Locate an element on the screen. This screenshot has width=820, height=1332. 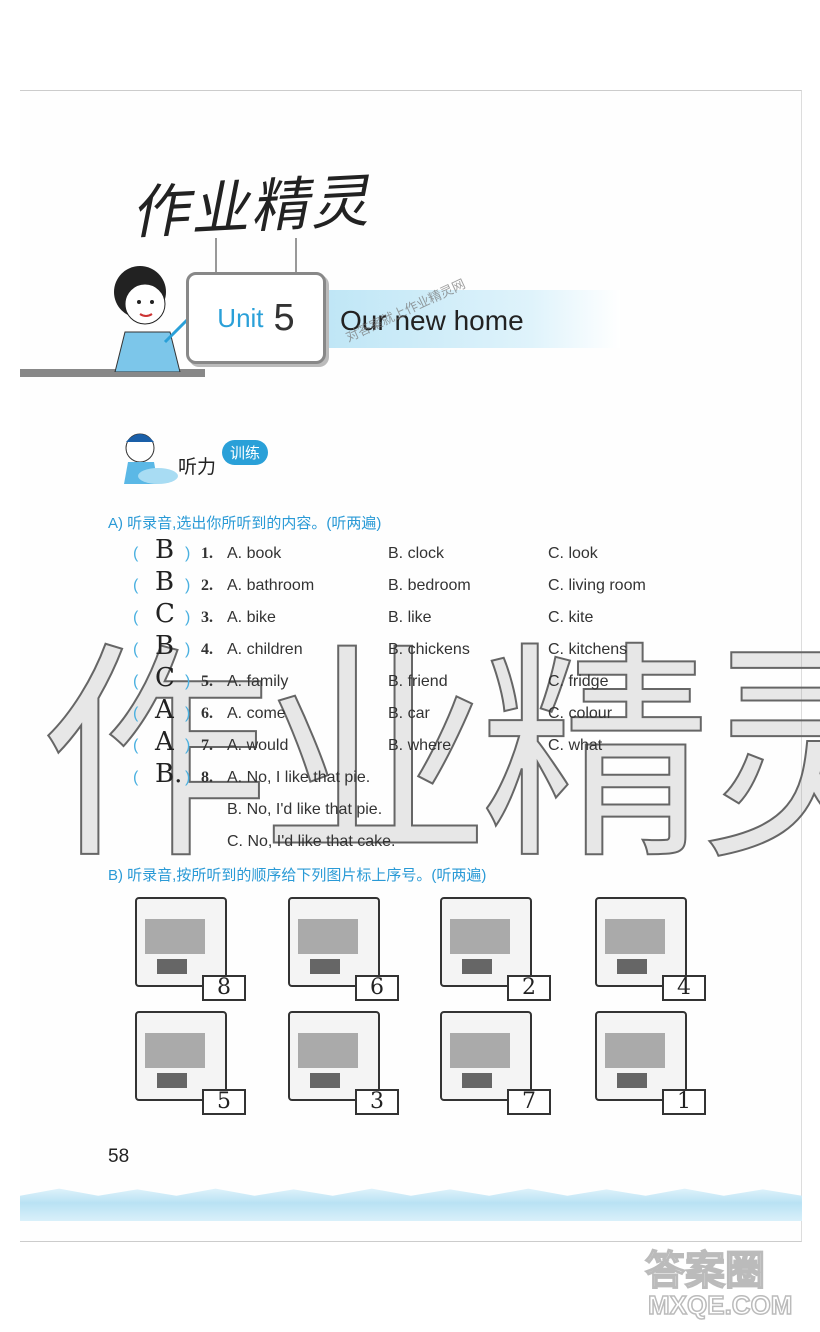
teacher-illustration-icon is located at coordinates (152, 319).